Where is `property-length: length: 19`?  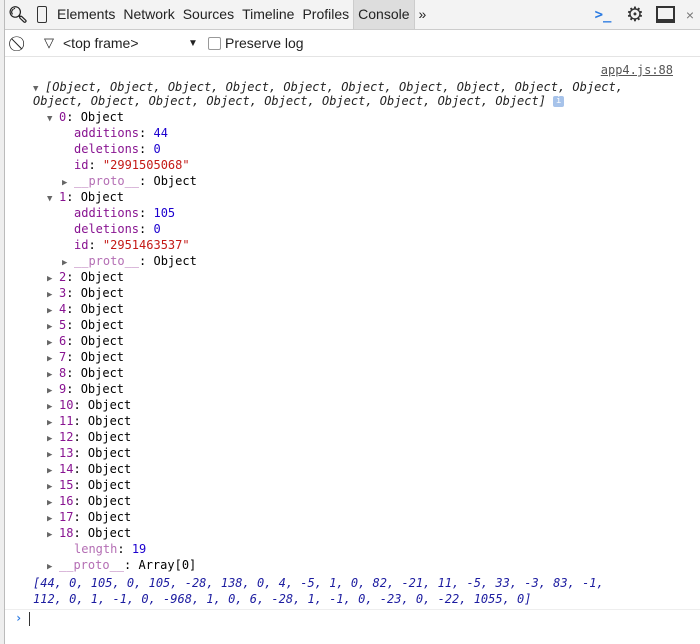 property-length: length: 19 is located at coordinates (110, 549).